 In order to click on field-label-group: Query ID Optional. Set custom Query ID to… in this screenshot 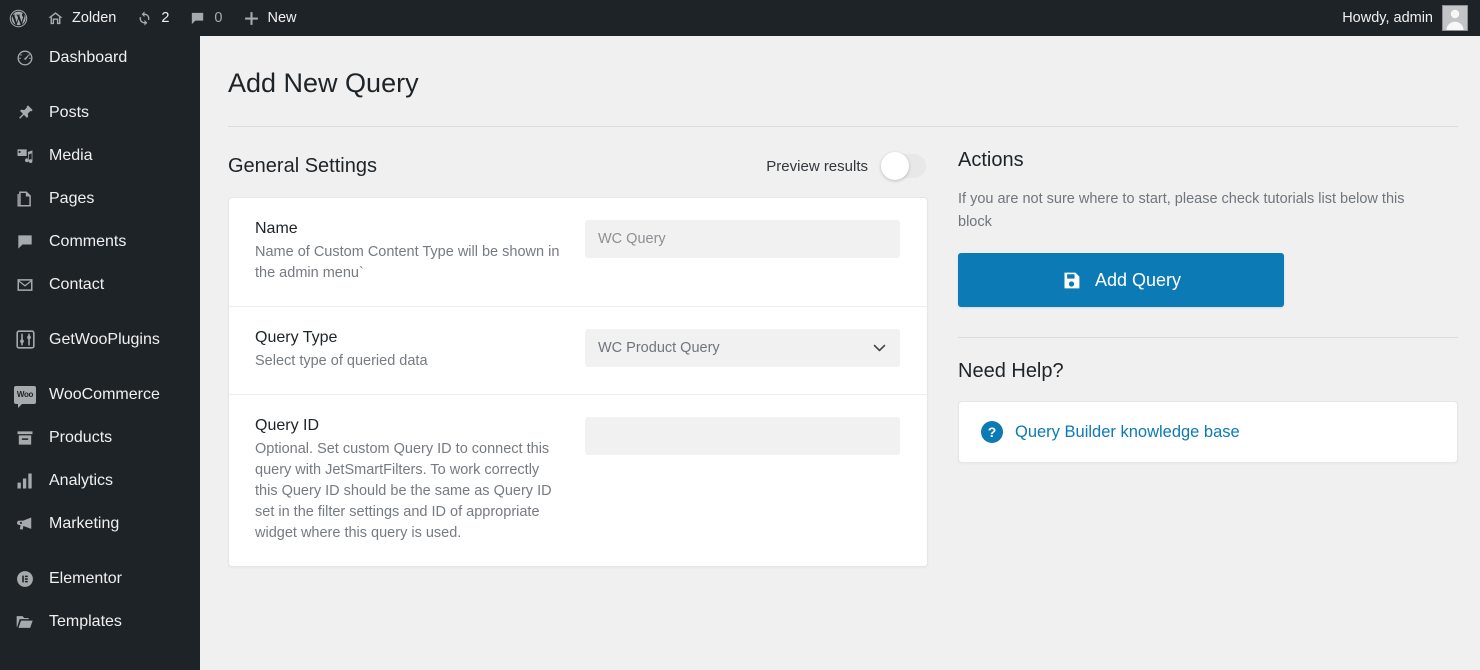, I will do `click(420, 480)`.